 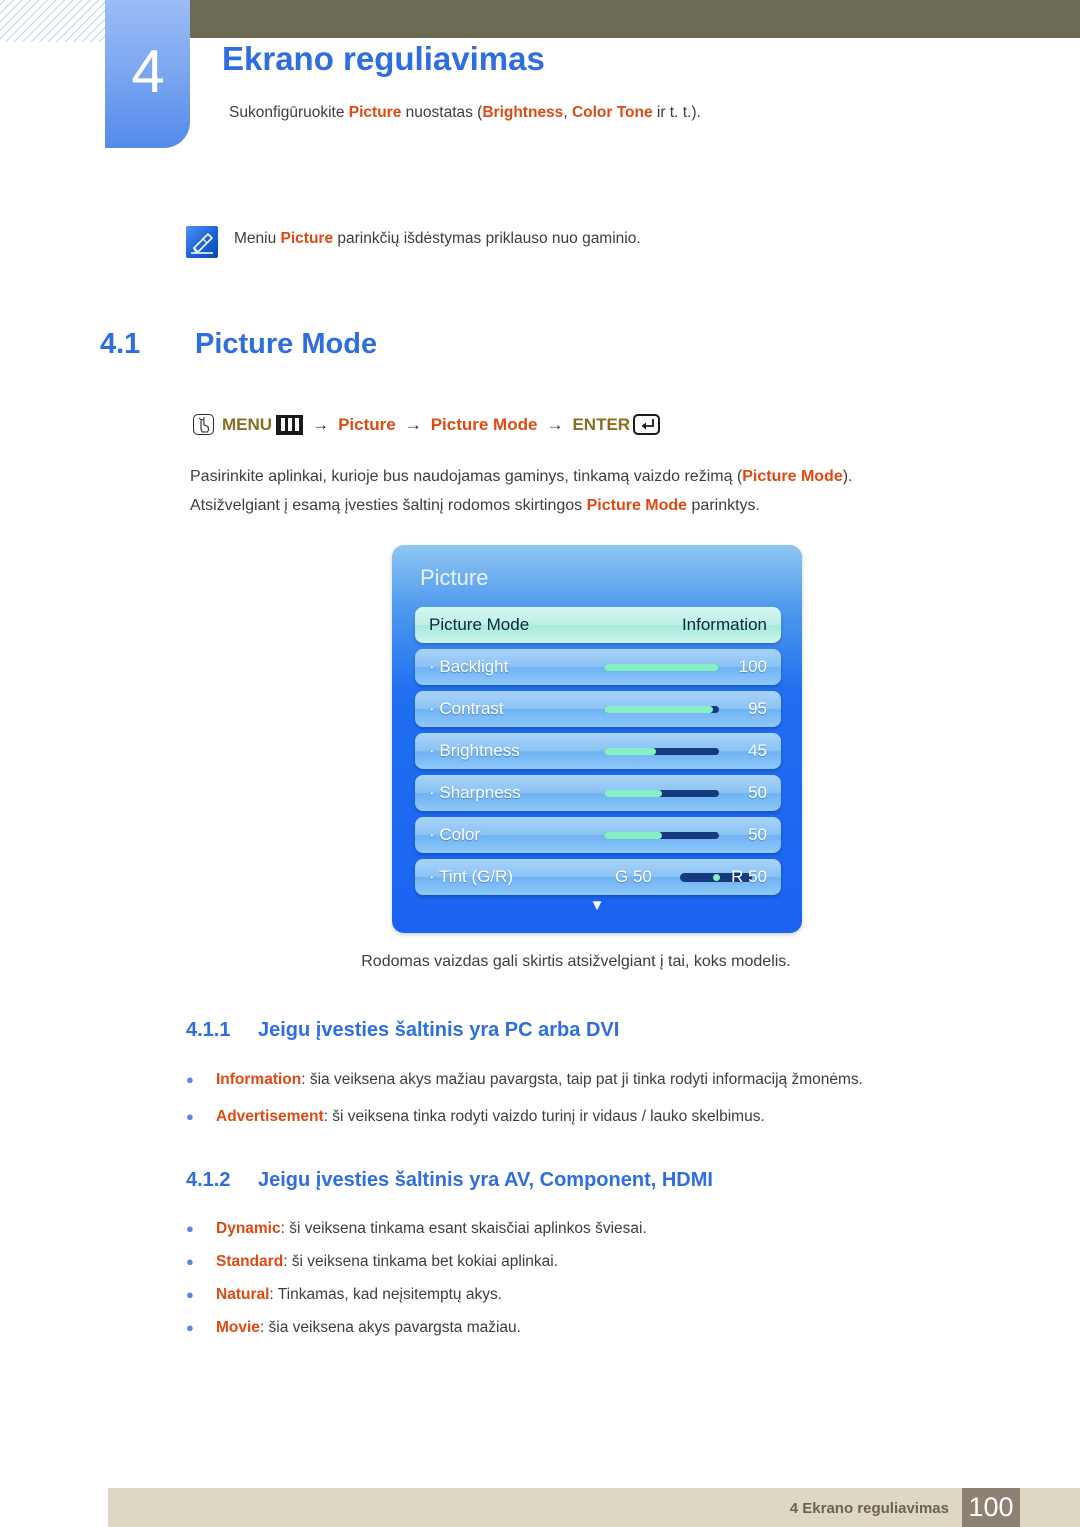 What do you see at coordinates (208, 1180) in the screenshot?
I see `subsection-number-412: 4.1.2` at bounding box center [208, 1180].